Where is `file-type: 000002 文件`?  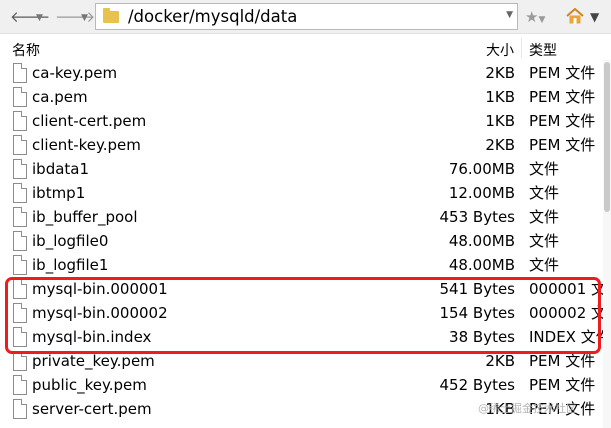
file-type: 000002 文件 is located at coordinates (570, 313).